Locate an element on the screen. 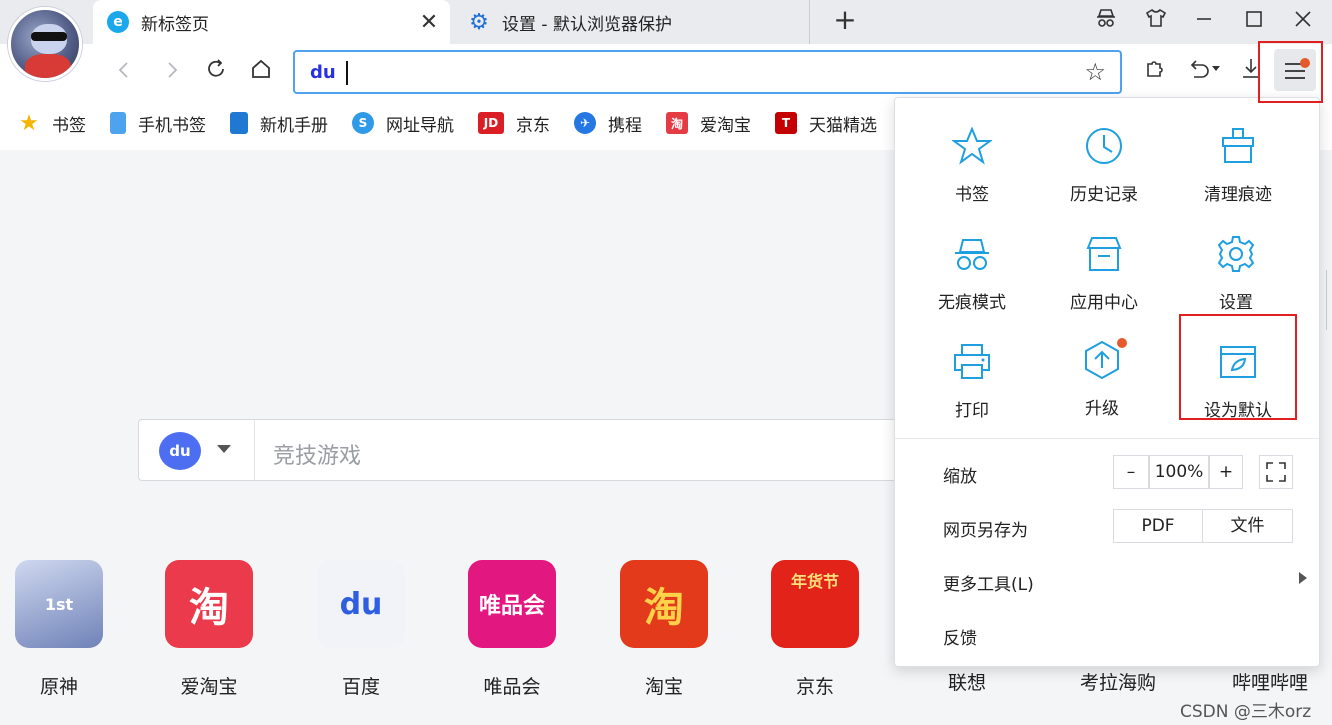  update-badge is located at coordinates (1122, 343).